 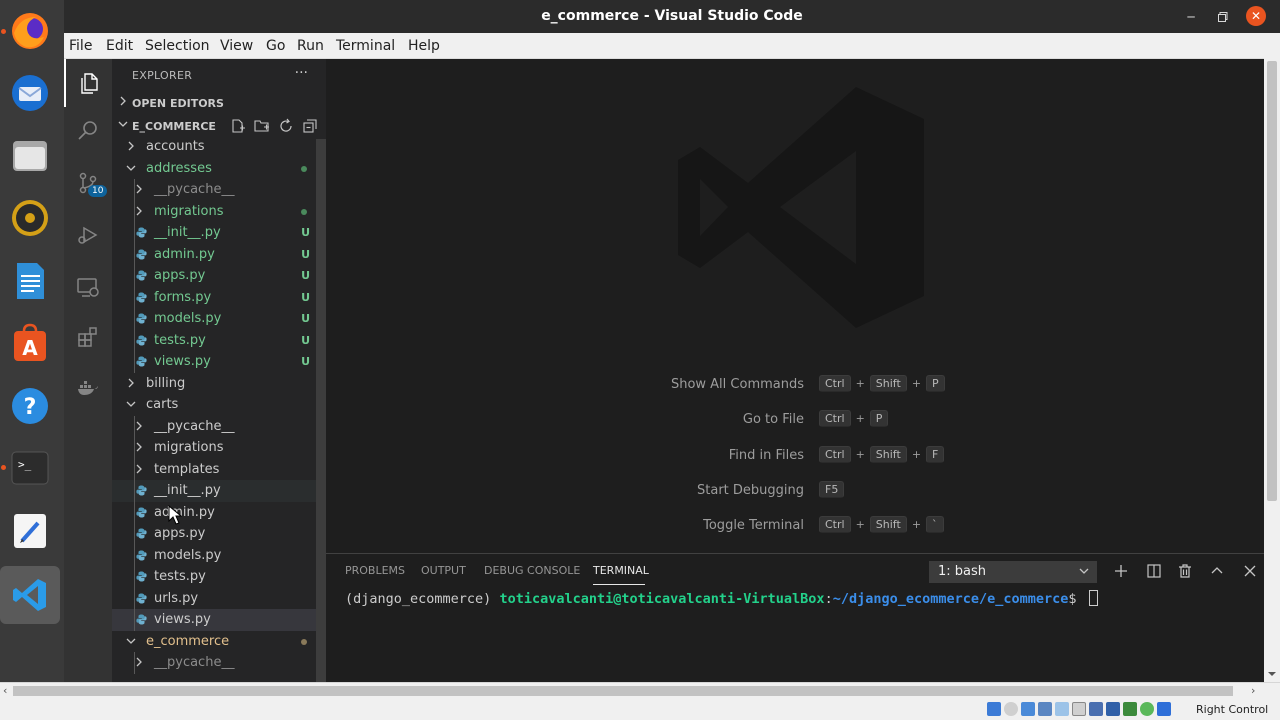 What do you see at coordinates (88, 287) in the screenshot?
I see `remote-explorer-activity-icon` at bounding box center [88, 287].